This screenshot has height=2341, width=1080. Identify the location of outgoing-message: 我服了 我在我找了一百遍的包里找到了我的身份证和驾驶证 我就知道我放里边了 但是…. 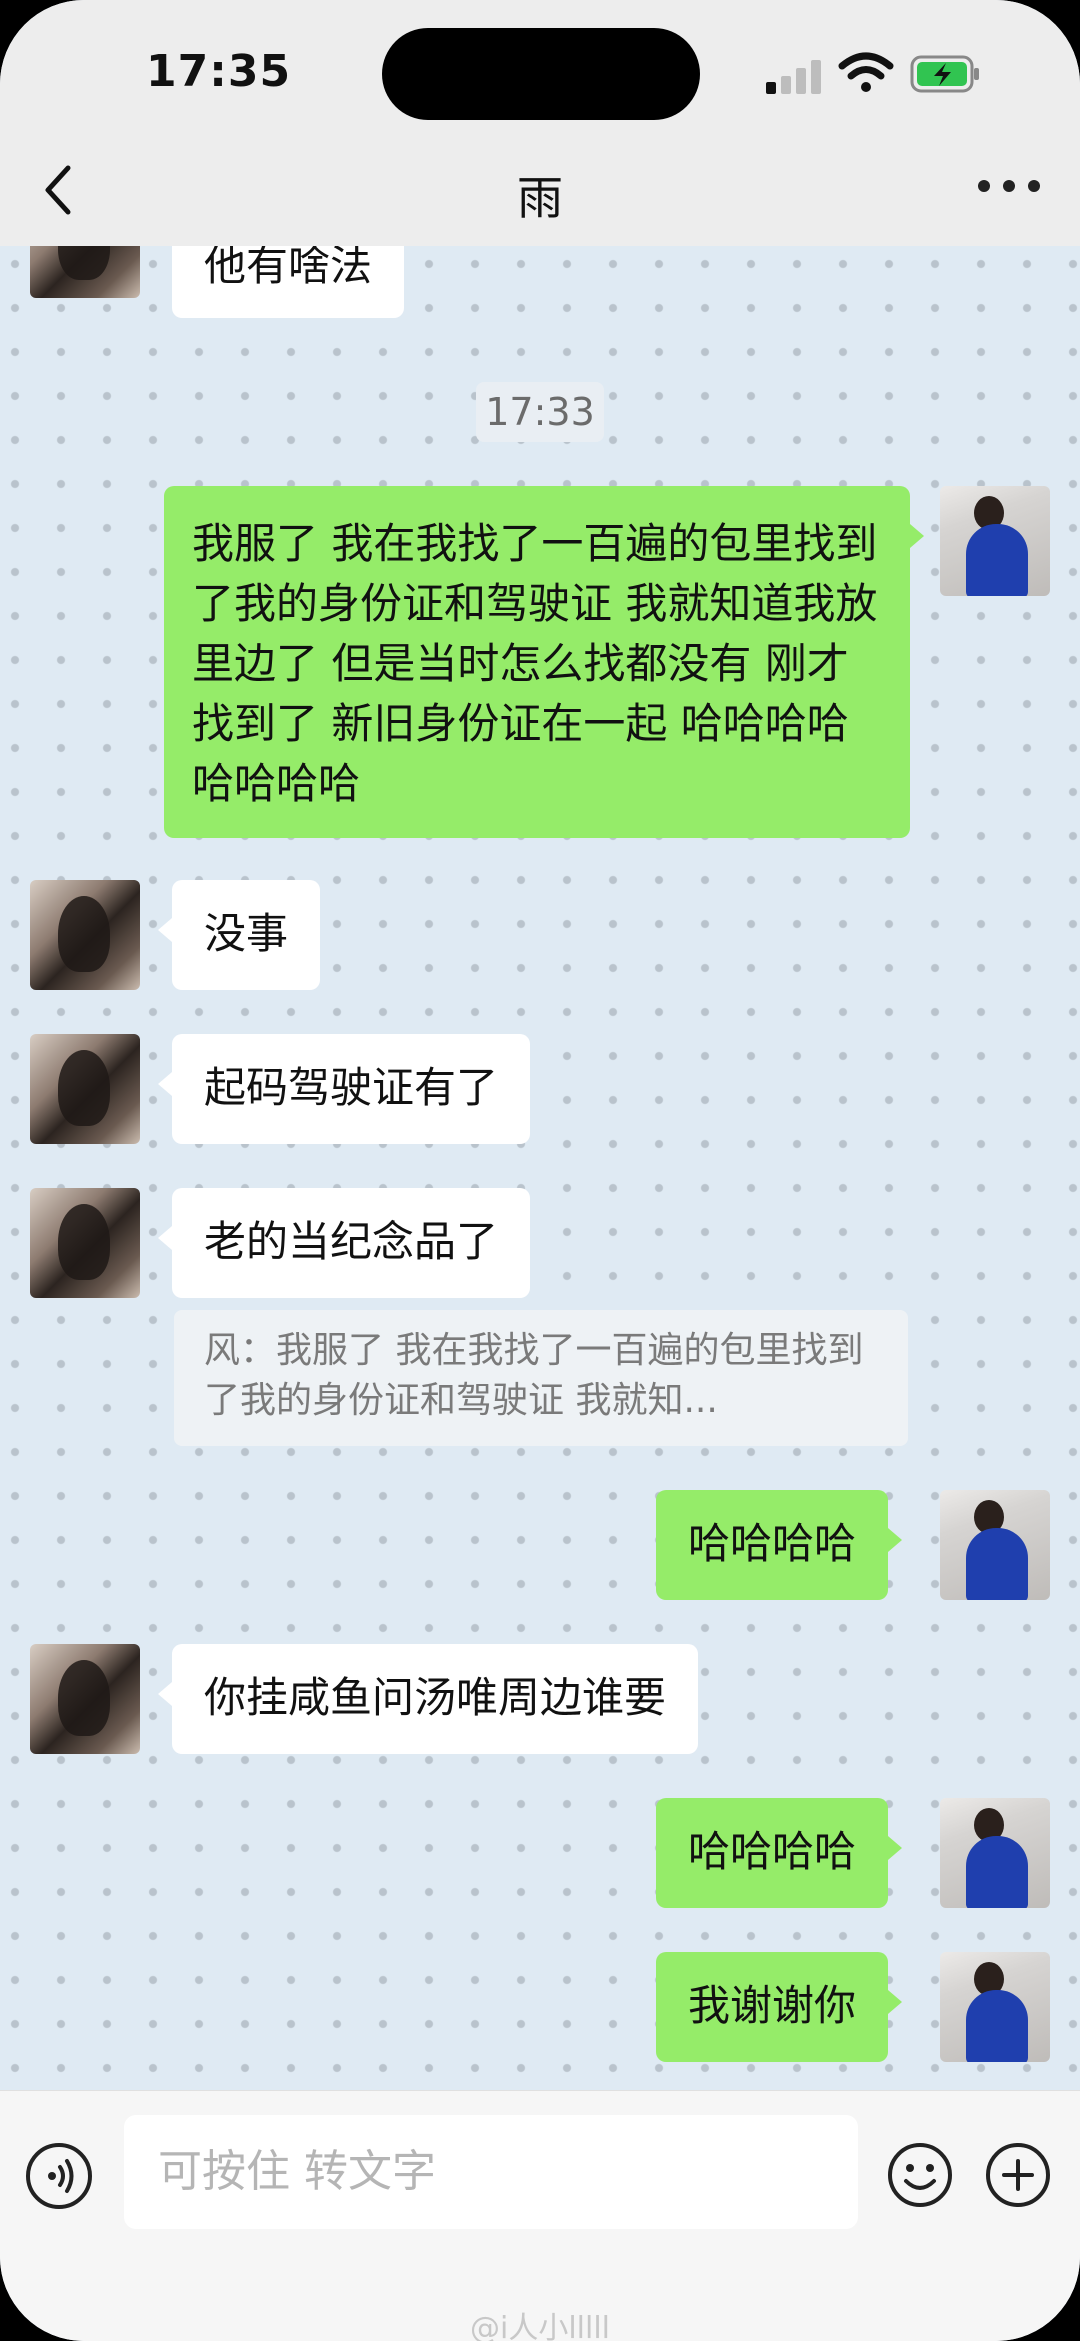
(544, 662).